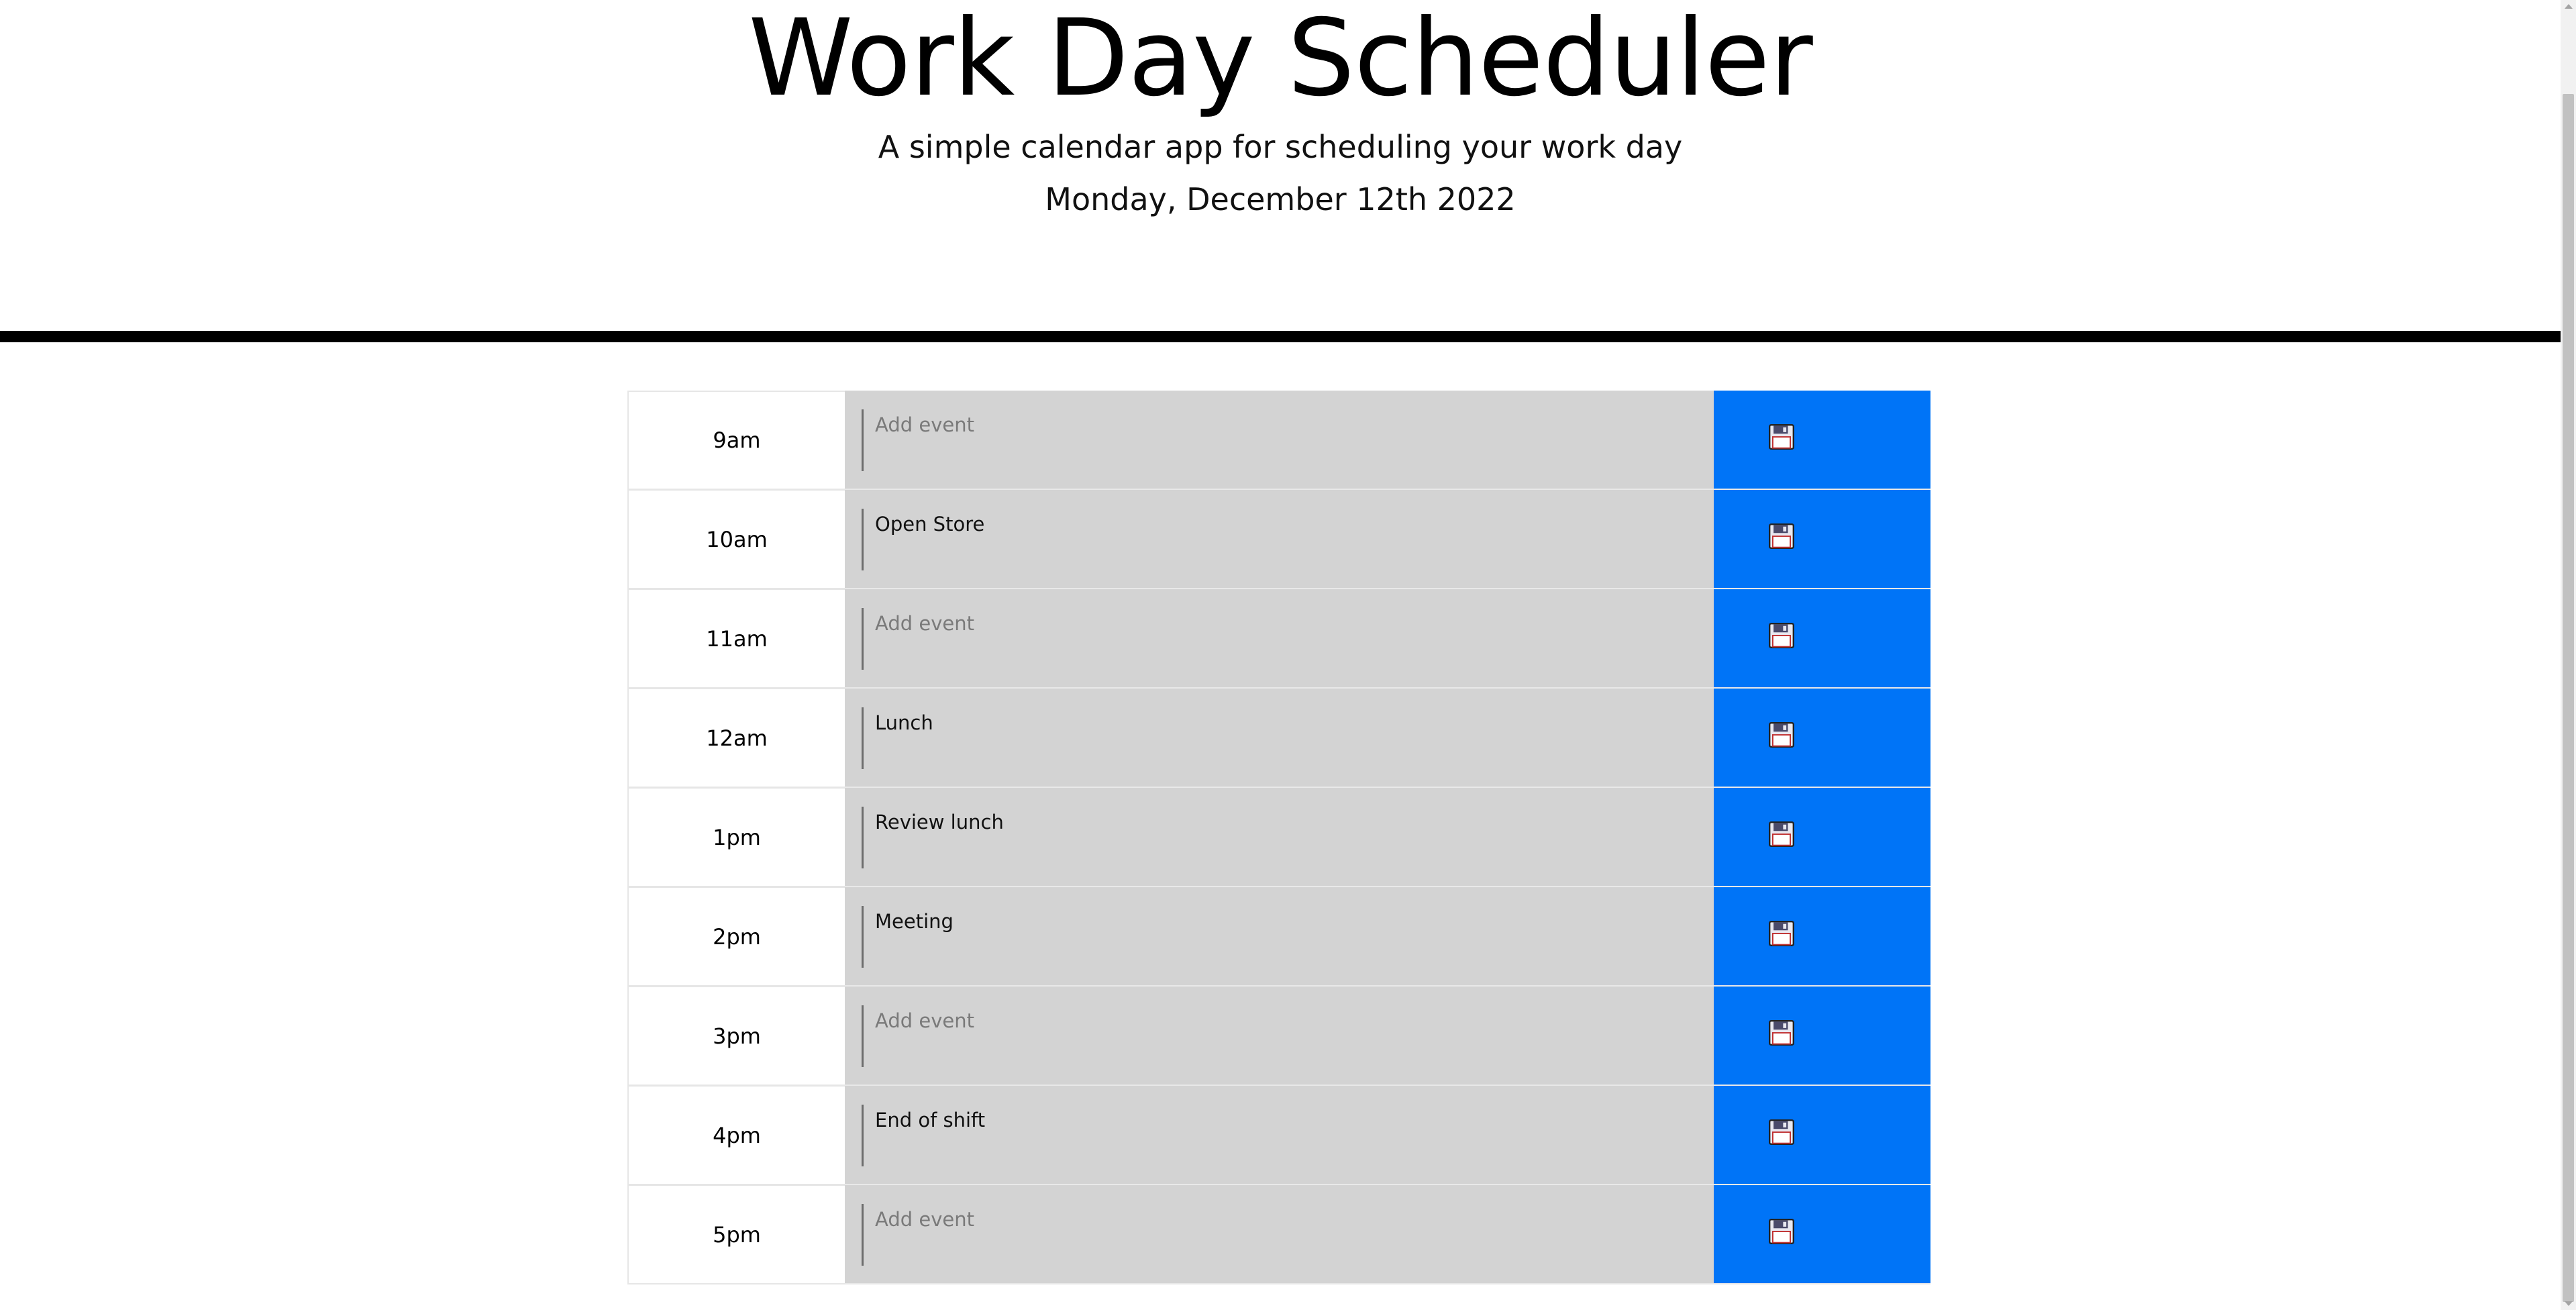 The height and width of the screenshot is (1310, 2576). What do you see at coordinates (2569, 6) in the screenshot?
I see `scroll-up-icon` at bounding box center [2569, 6].